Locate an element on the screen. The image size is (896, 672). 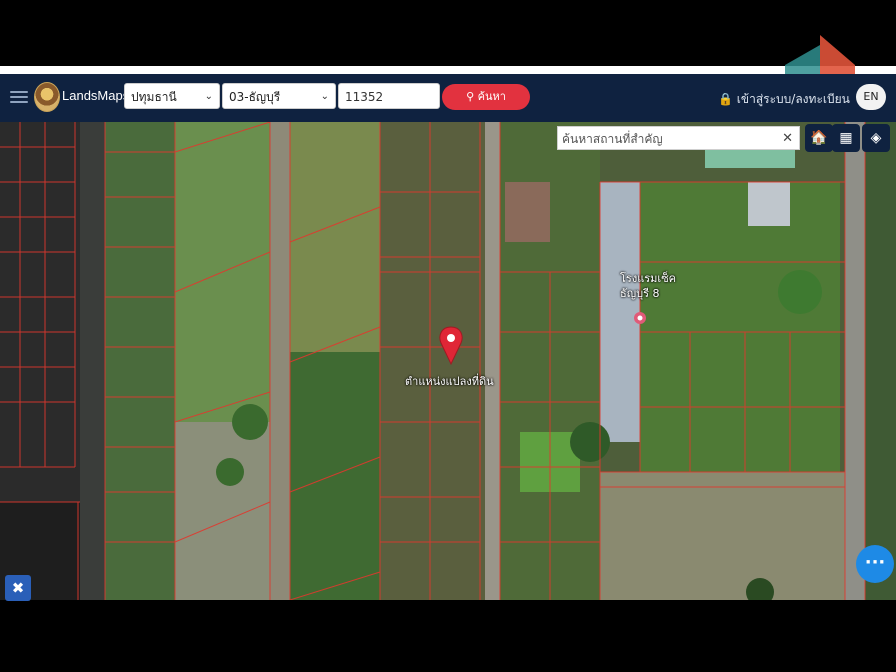
poi-button: 🏠 is located at coordinates (819, 138).